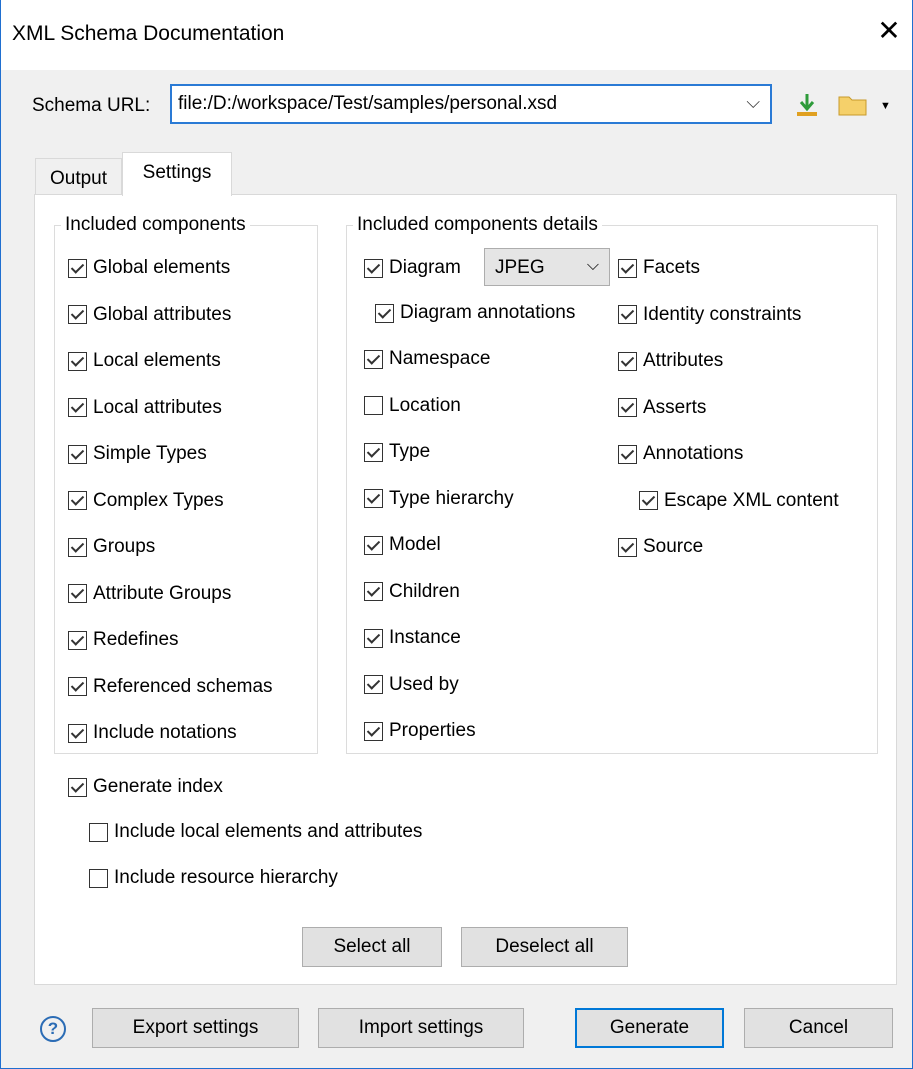 The width and height of the screenshot is (913, 1069). I want to click on diagram-annotations-checkbox: Diagram annotations, so click(475, 313).